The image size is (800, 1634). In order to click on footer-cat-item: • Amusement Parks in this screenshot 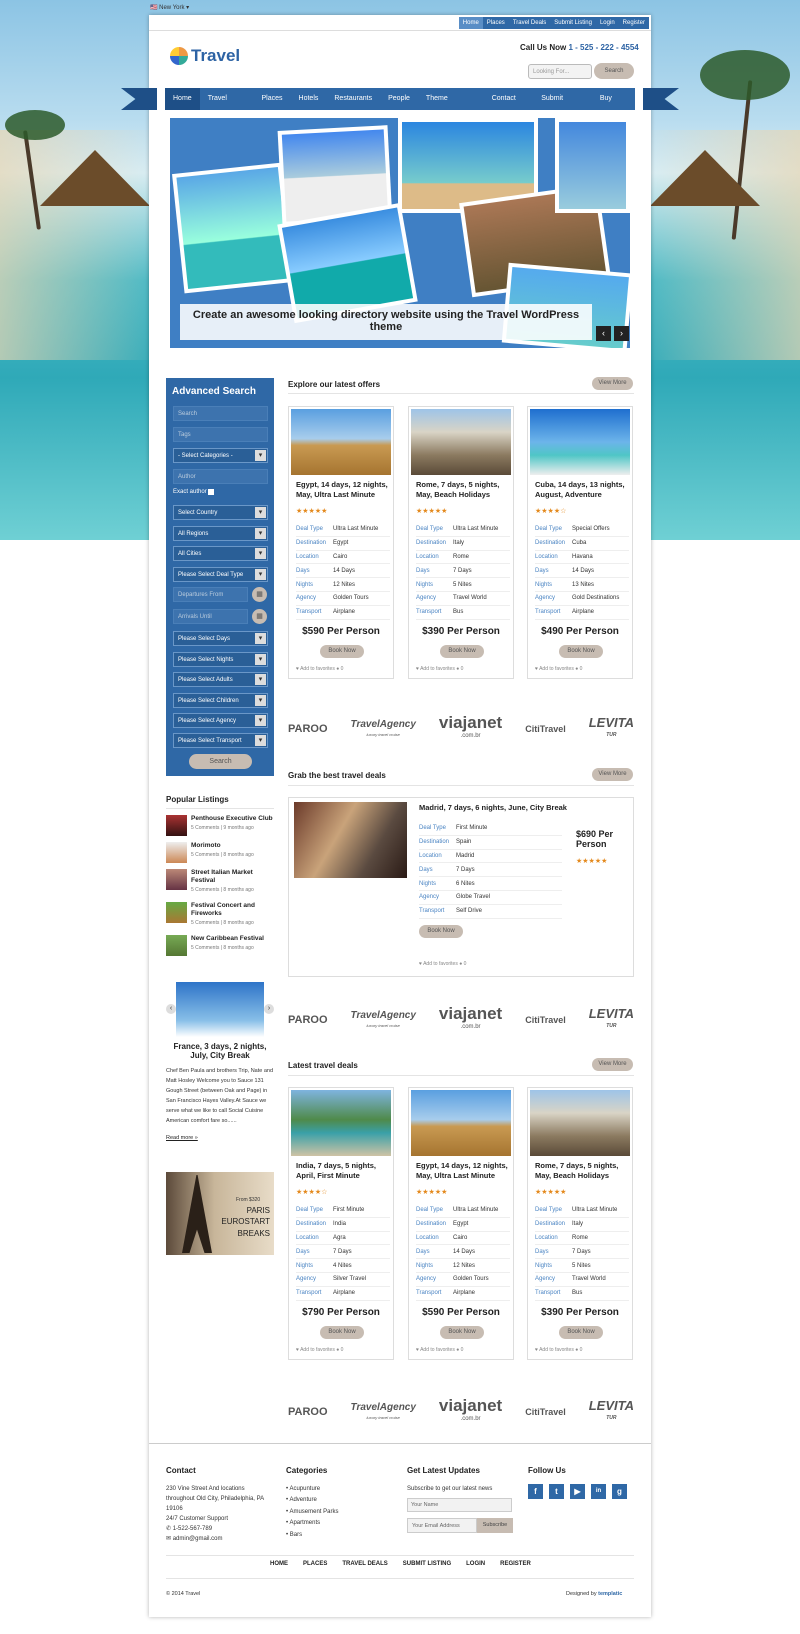, I will do `click(312, 1512)`.